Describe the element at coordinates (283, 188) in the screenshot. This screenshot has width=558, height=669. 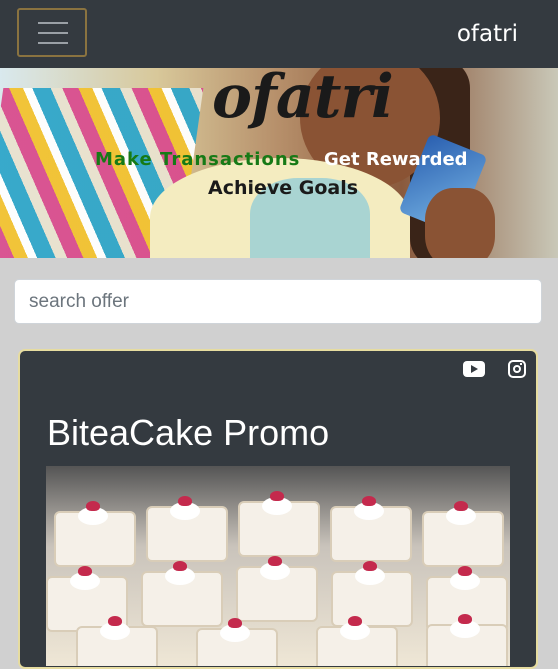
I see `tagline-achieve-goals: Achieve Goals` at that location.